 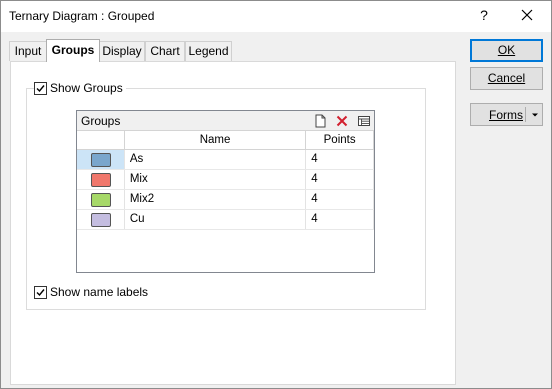 I want to click on name-cell: Cu, so click(x=216, y=219).